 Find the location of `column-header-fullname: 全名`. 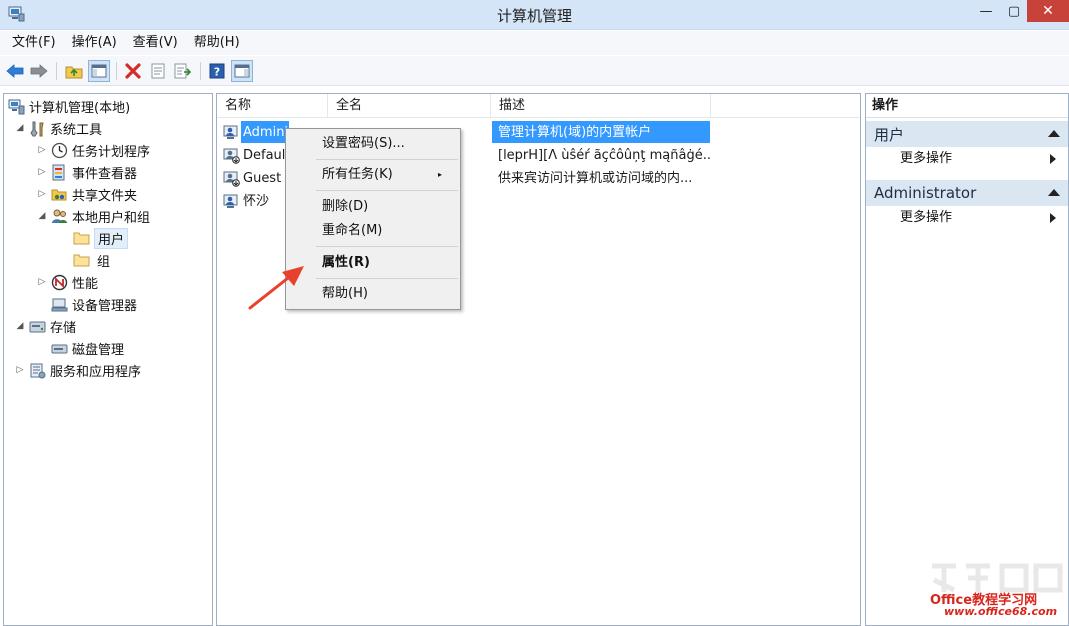

column-header-fullname: 全名 is located at coordinates (409, 106).